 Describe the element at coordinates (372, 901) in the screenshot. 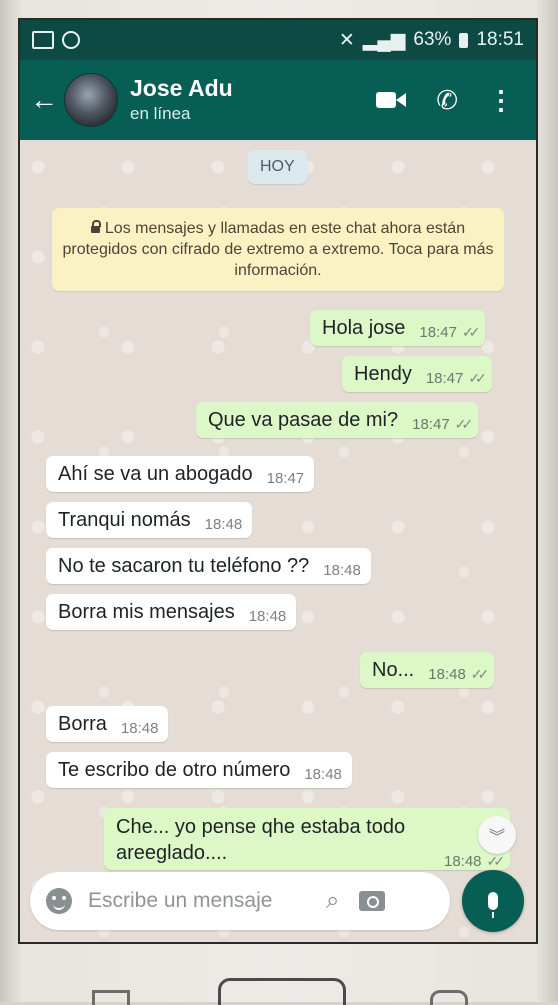

I see `camera-icon` at that location.